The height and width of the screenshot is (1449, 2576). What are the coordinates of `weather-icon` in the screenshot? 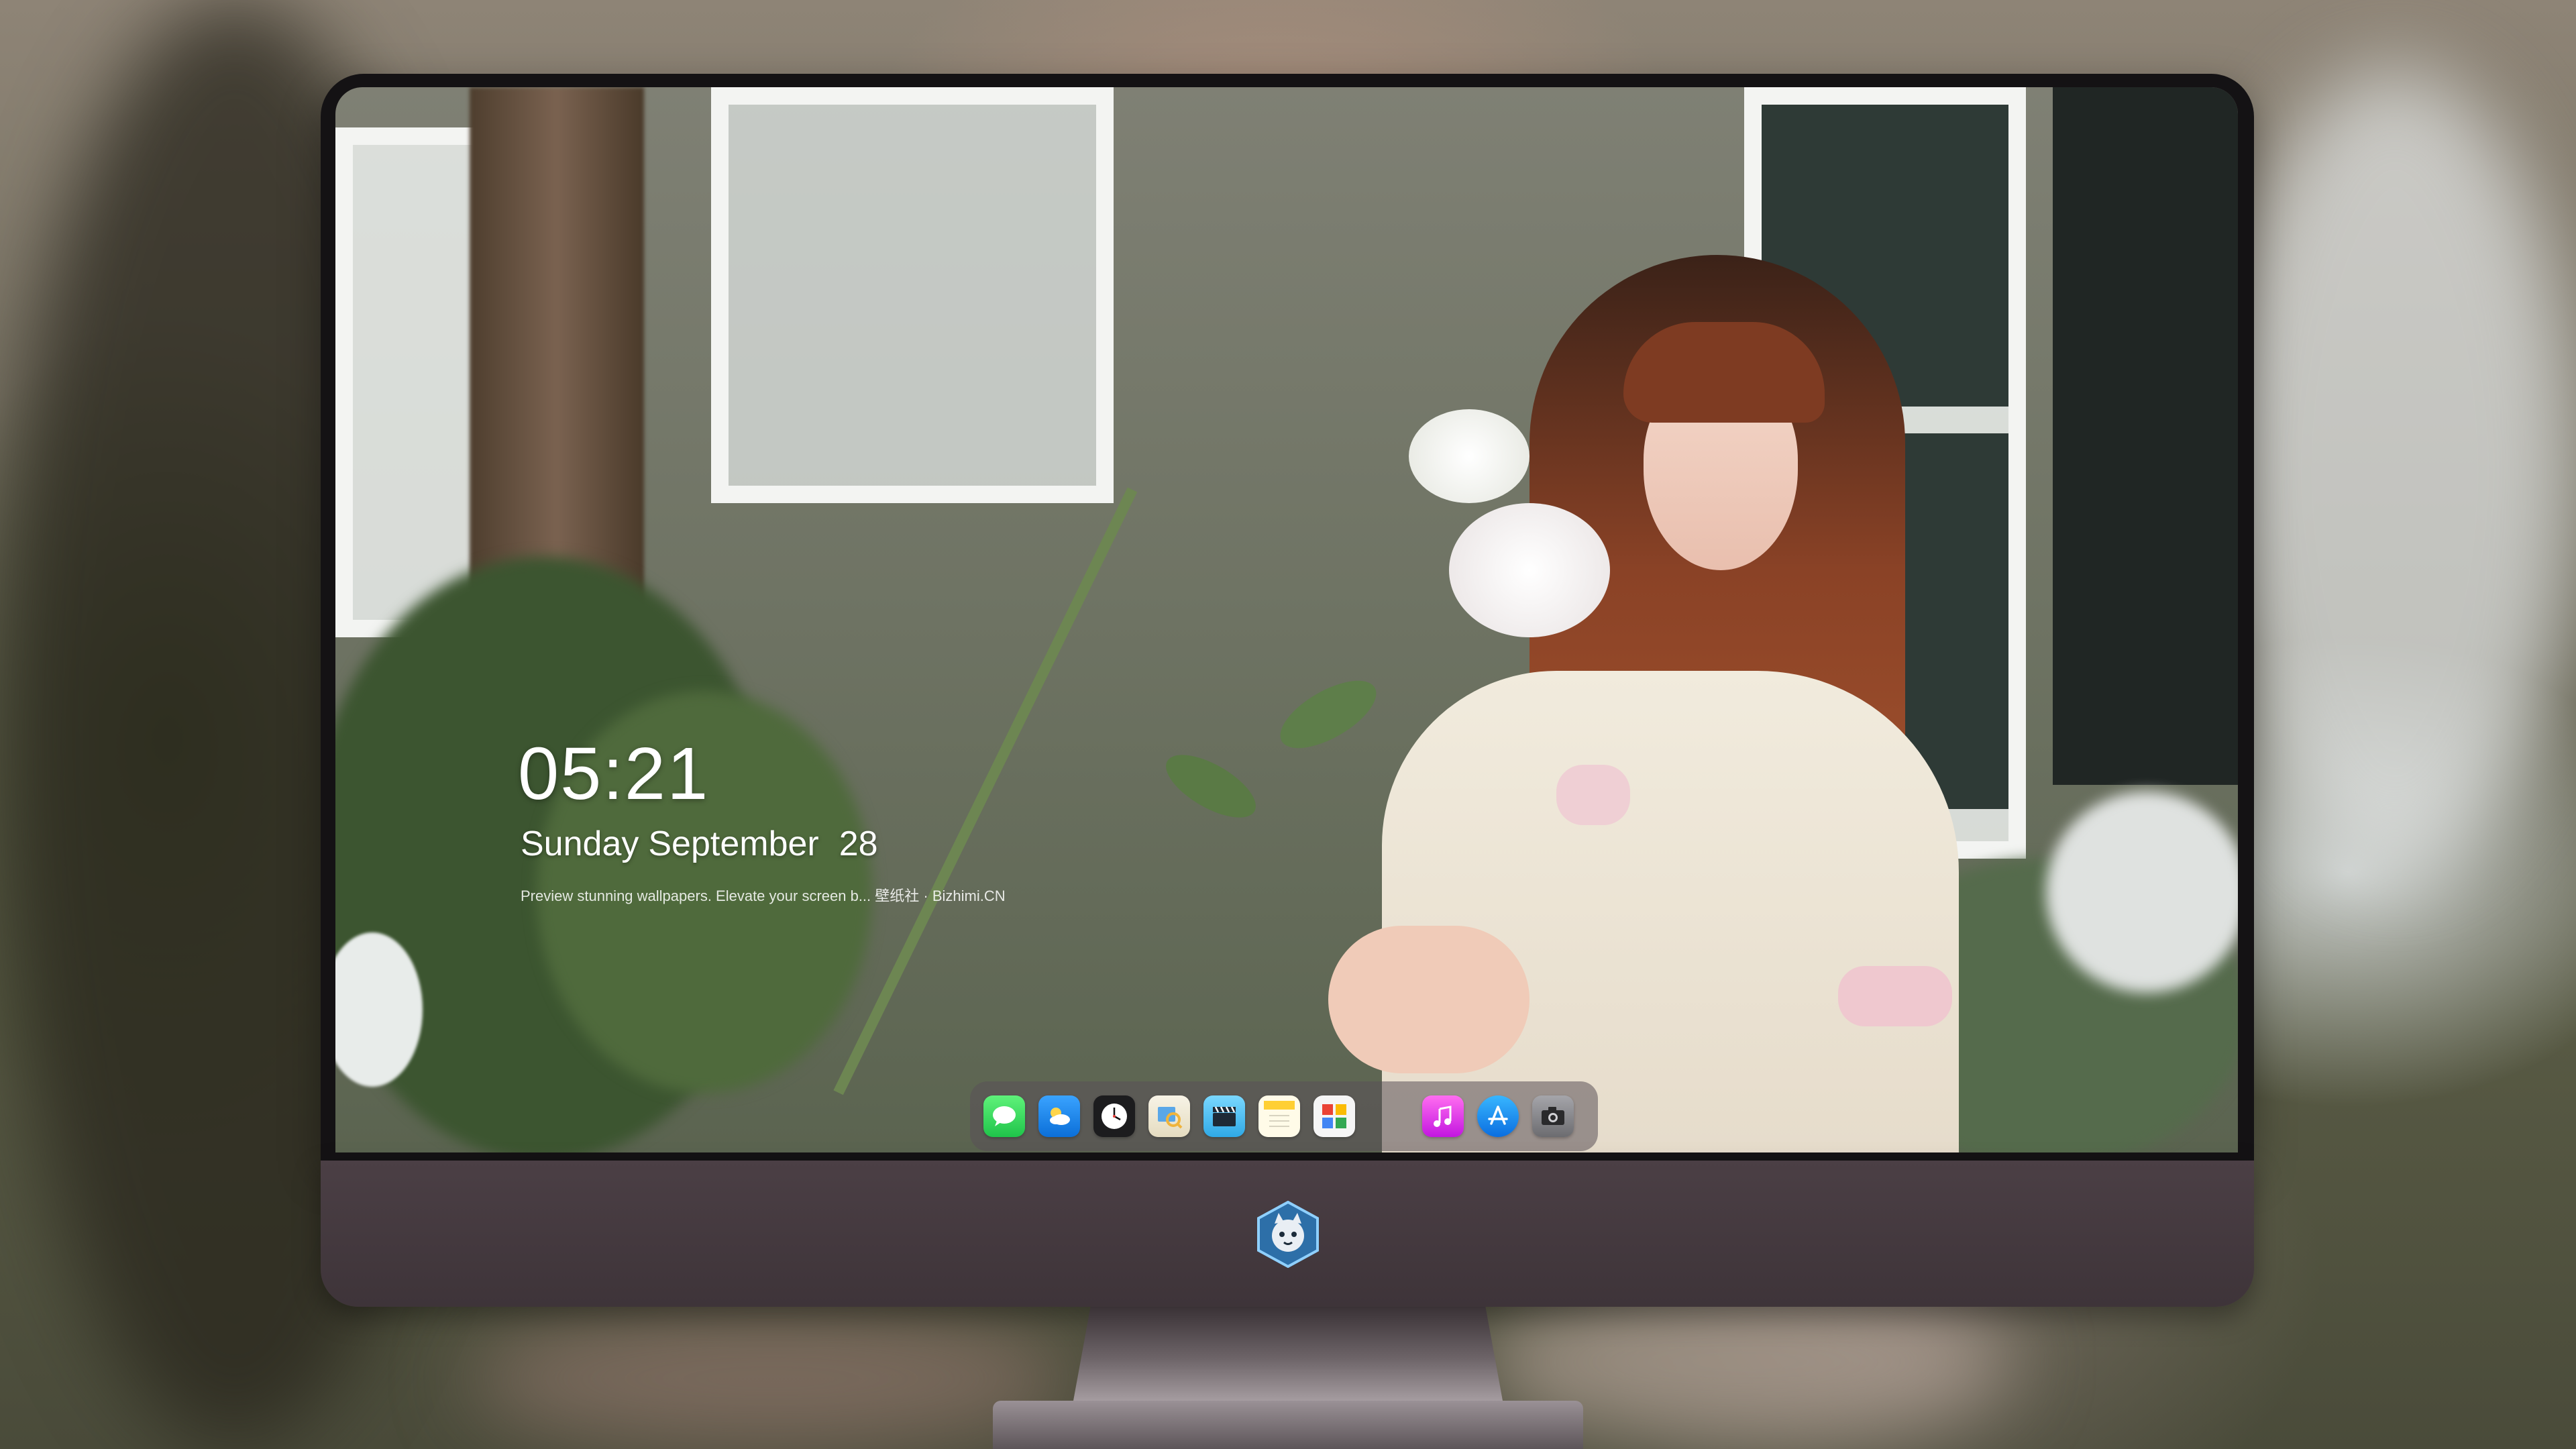 It's located at (1059, 1116).